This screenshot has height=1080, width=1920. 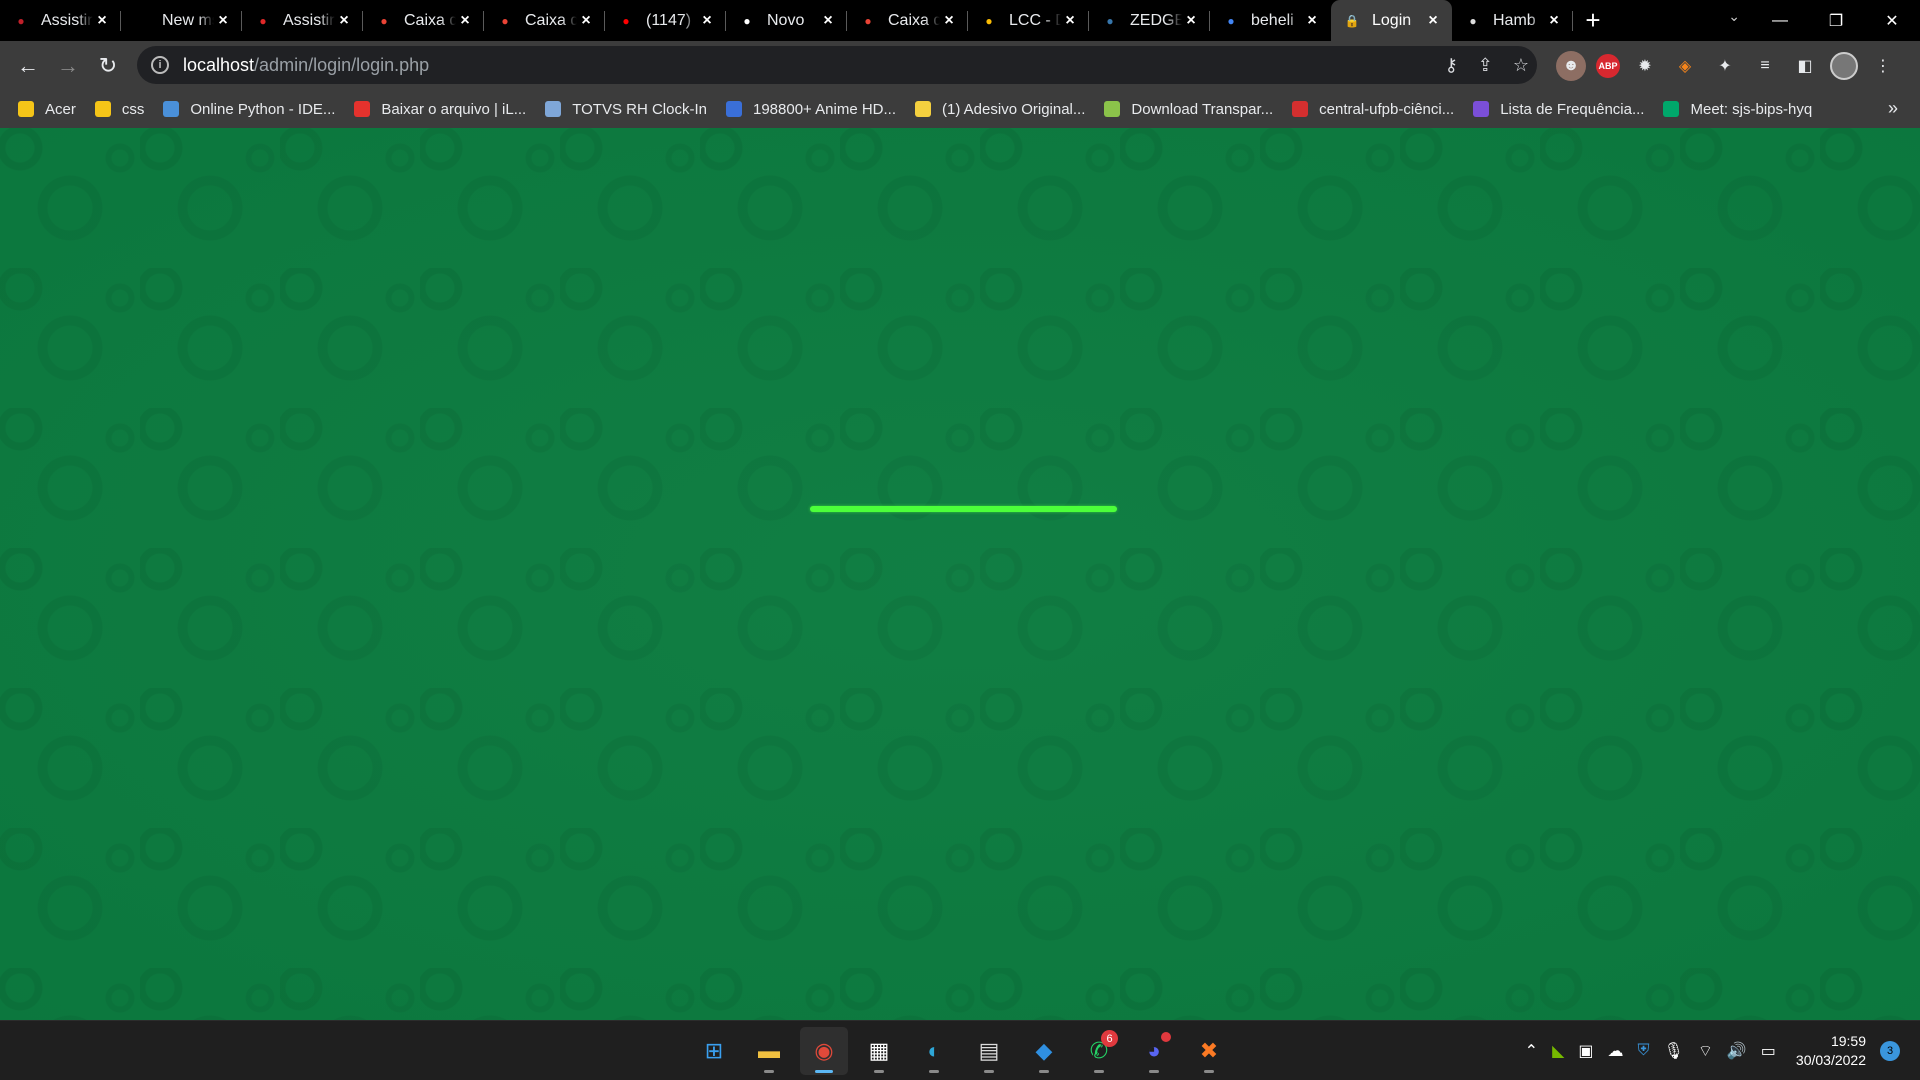 I want to click on bookmark-item: TOTVS RH Clock-In, so click(x=626, y=109).